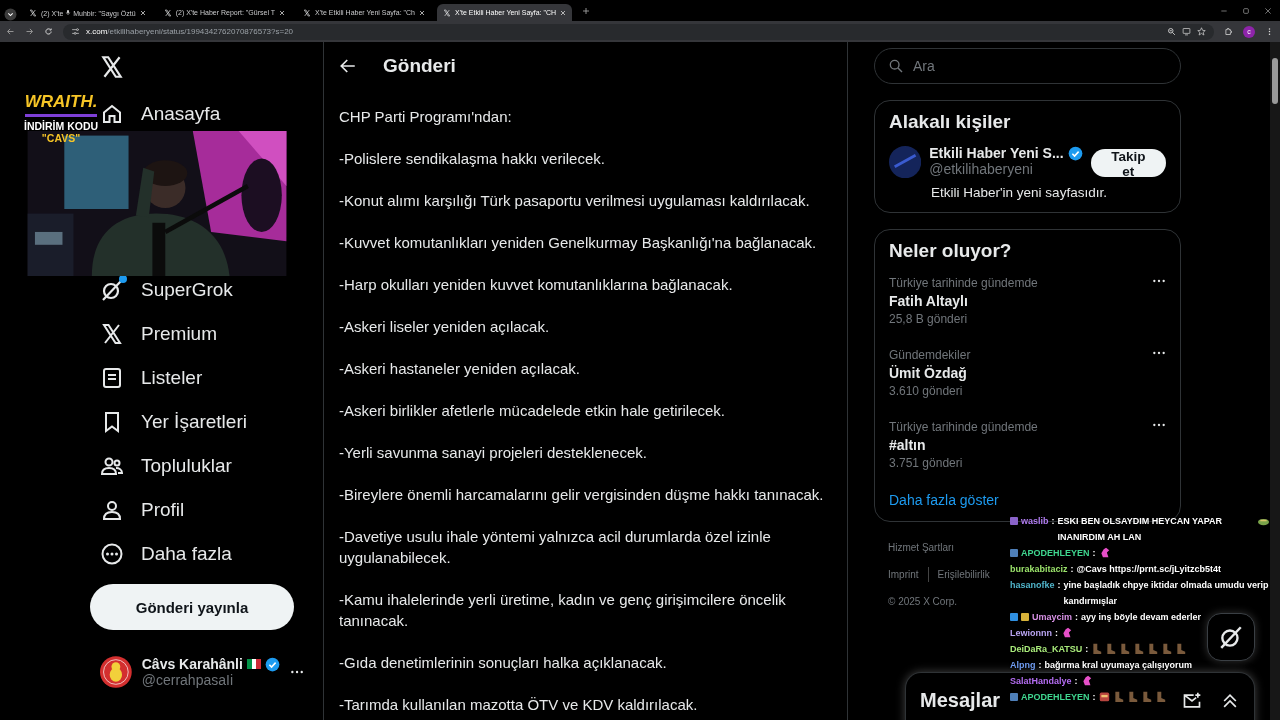  Describe the element at coordinates (112, 554) in the screenshot. I see `more-icon` at that location.